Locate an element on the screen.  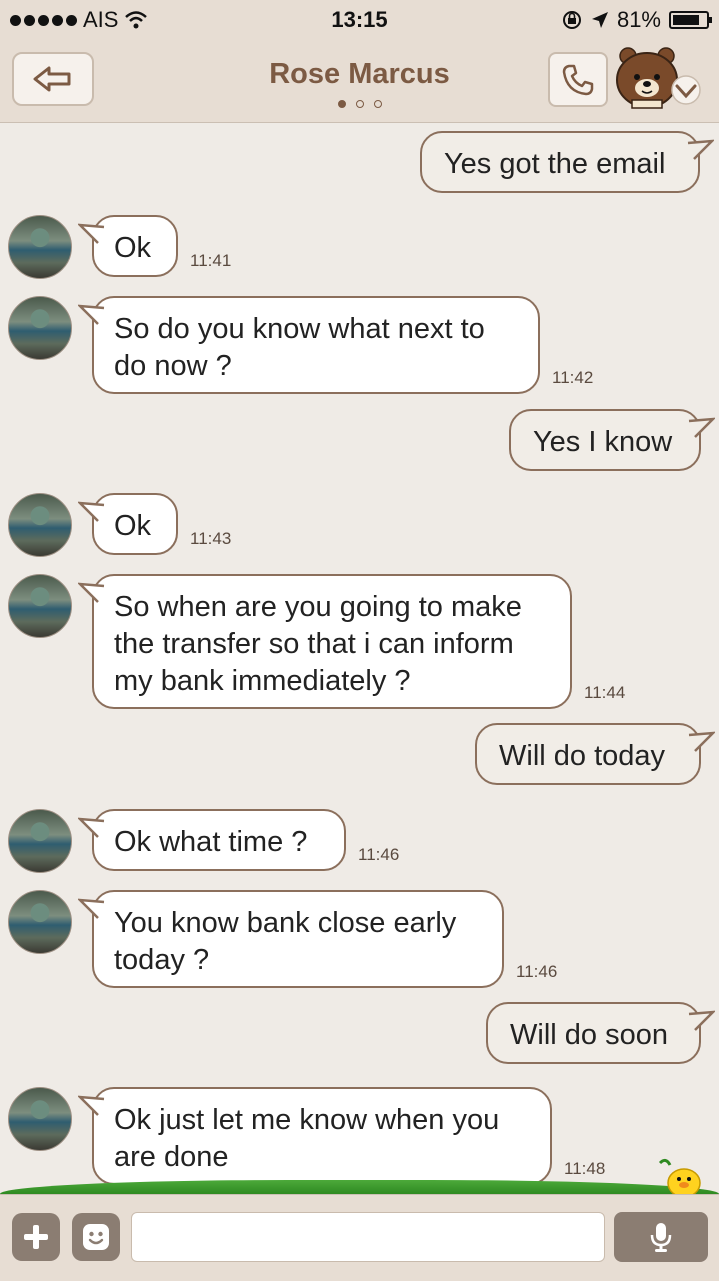
message-bubble: Ok just let me know when you are done is located at coordinates (322, 1135).